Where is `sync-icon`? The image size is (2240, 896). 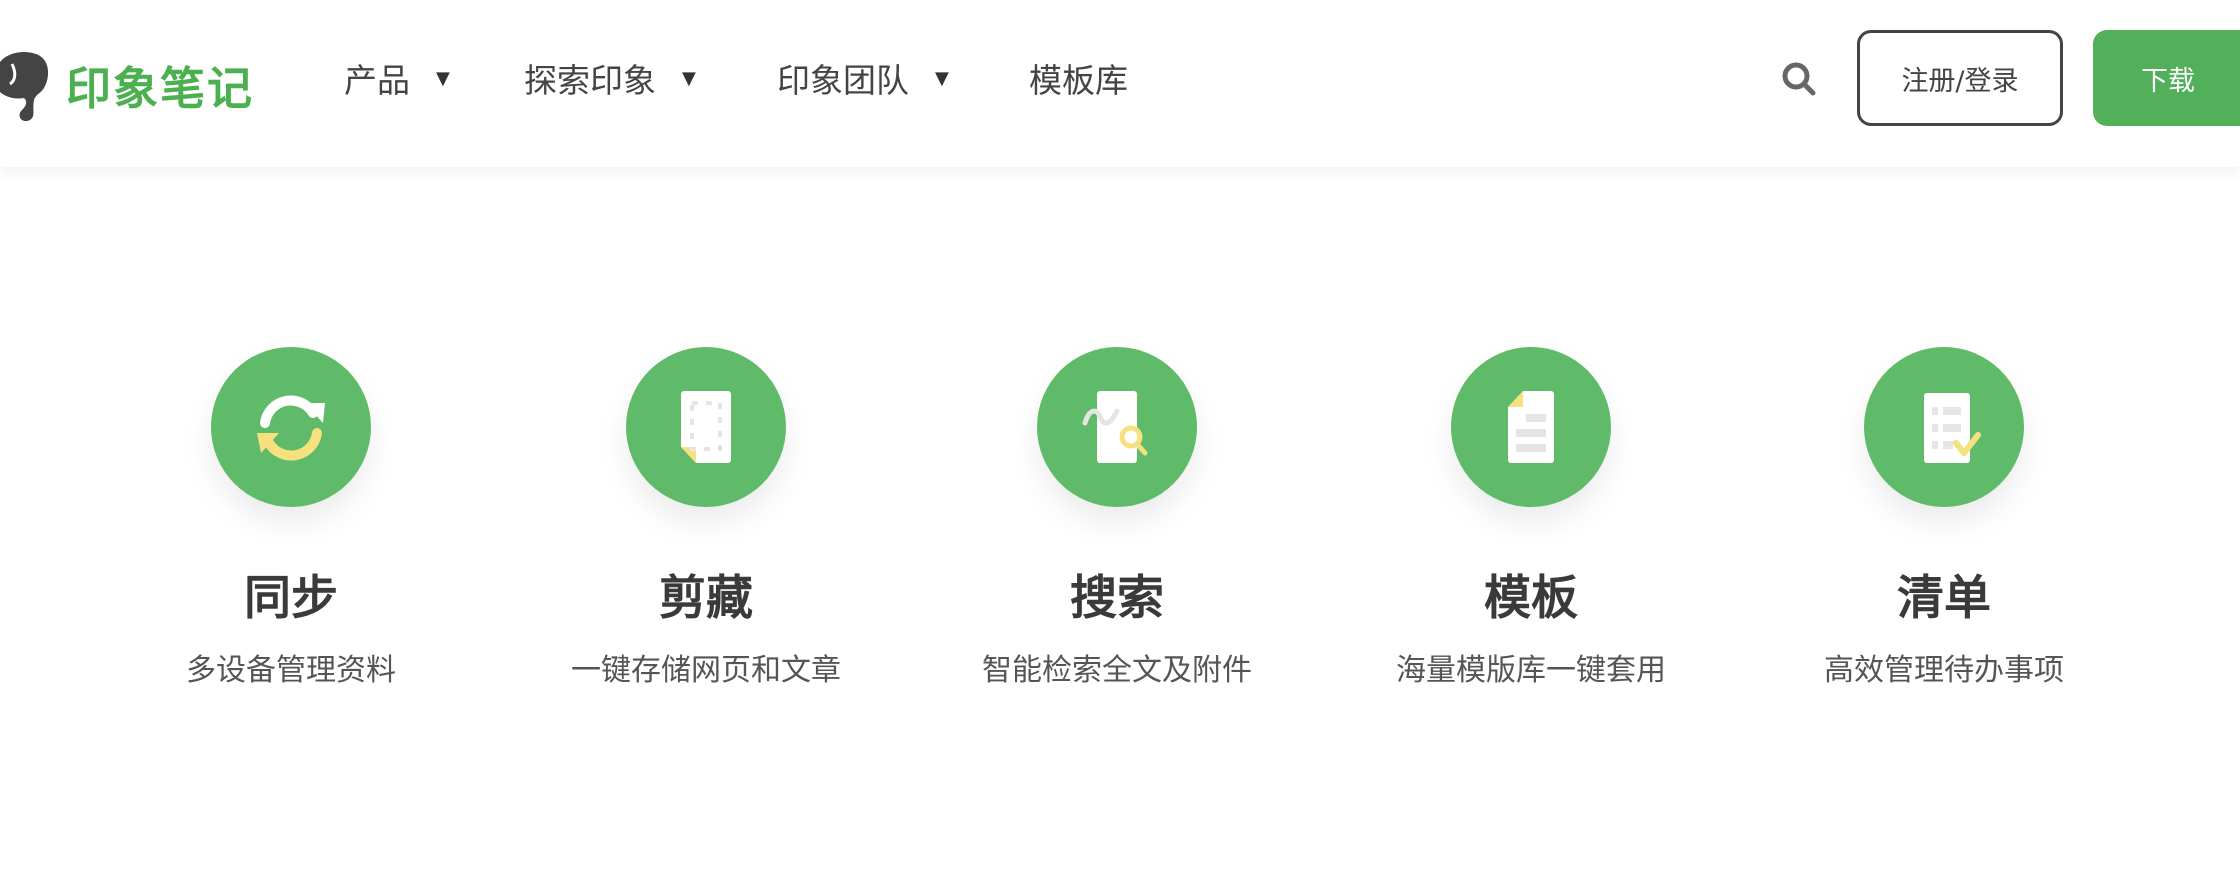 sync-icon is located at coordinates (291, 428).